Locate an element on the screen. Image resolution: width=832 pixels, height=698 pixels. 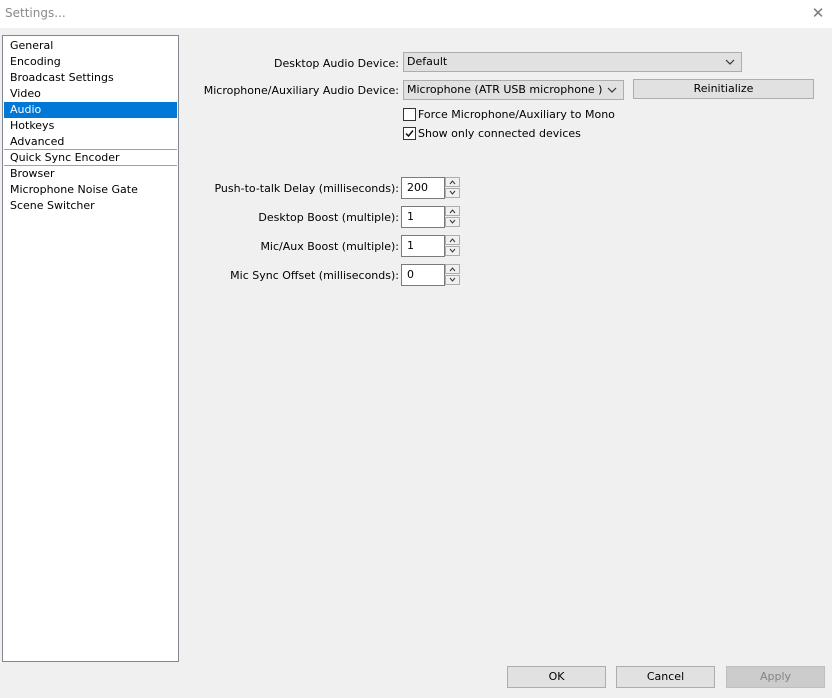
sidebar-item-microphone-noise-gate: Microphone Noise Gate is located at coordinates (90, 190).